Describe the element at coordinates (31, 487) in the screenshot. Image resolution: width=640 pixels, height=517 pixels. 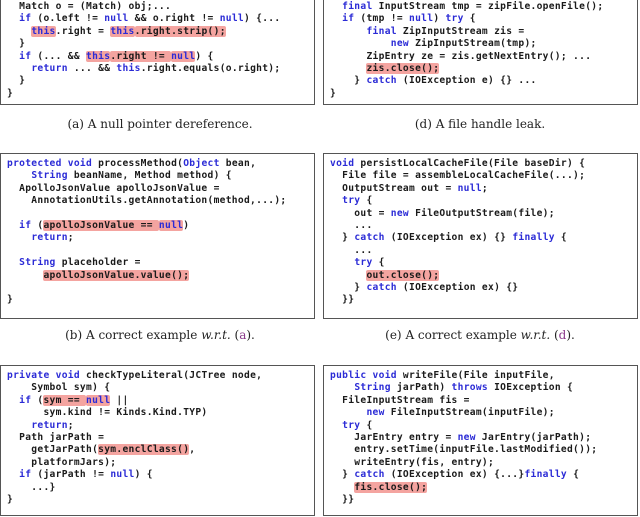
I see `code-token: ...}` at that location.